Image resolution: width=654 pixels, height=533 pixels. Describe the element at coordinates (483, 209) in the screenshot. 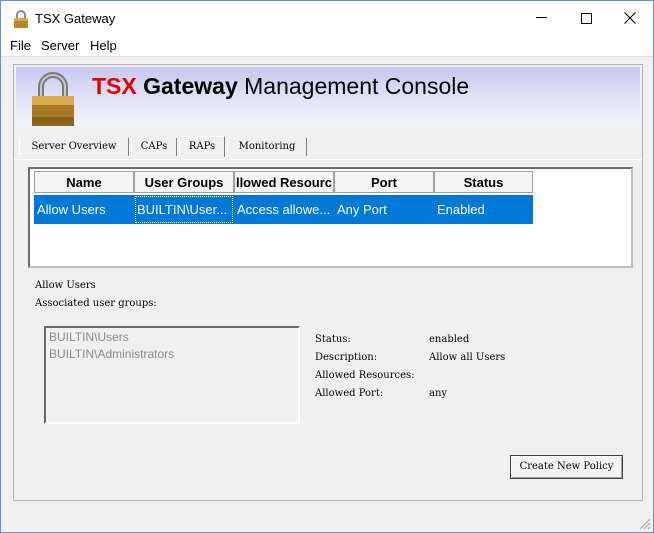

I see `cell-status: Enabled` at that location.